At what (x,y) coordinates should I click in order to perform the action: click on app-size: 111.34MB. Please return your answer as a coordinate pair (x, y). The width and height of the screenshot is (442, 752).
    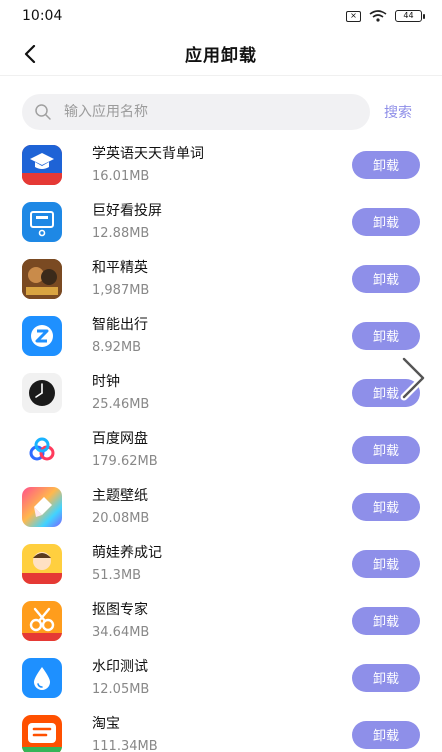
    Looking at the image, I should click on (125, 745).